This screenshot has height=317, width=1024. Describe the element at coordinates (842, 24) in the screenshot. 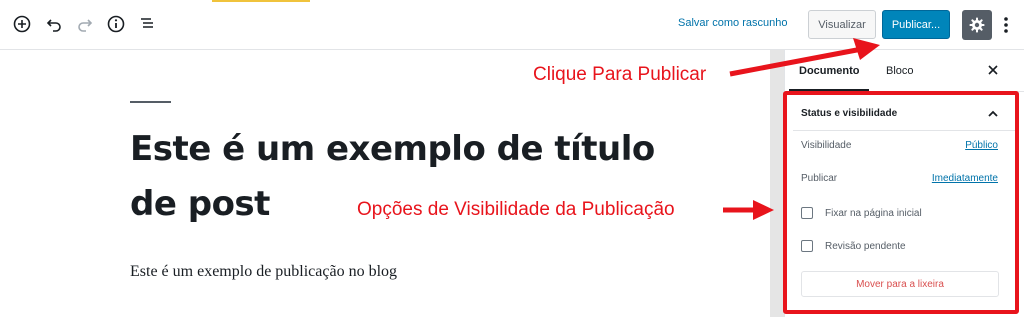

I see `preview-button: Visualizar` at that location.